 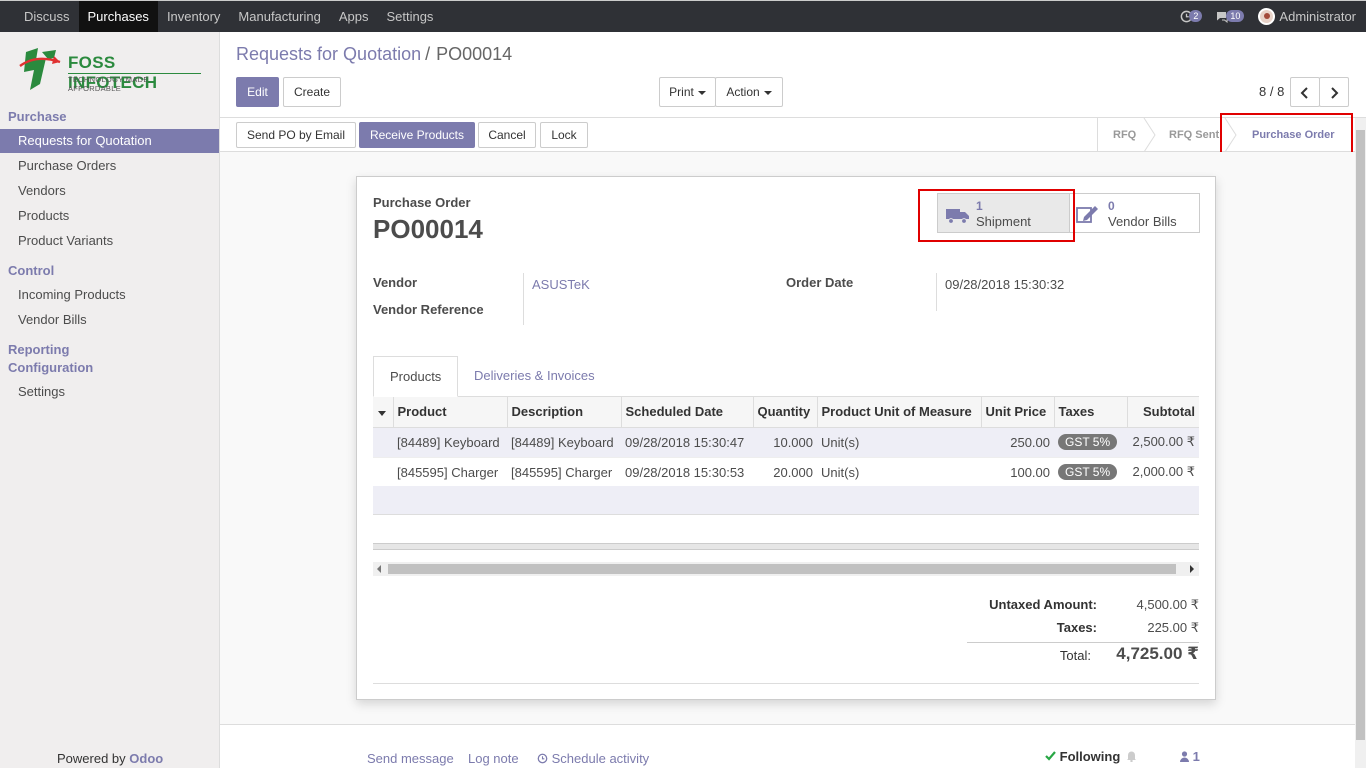 What do you see at coordinates (450, 472) in the screenshot?
I see `cell-product: [845595] Charger` at bounding box center [450, 472].